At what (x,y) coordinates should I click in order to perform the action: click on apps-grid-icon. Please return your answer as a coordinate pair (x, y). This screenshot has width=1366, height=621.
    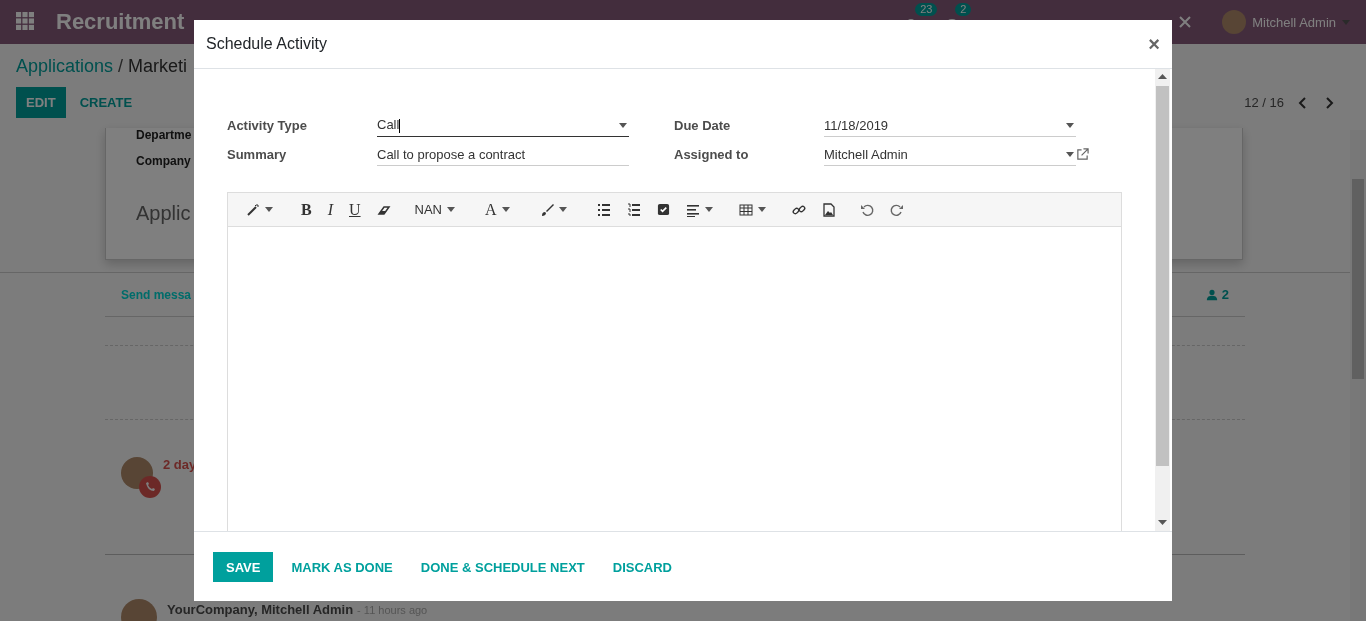
    Looking at the image, I should click on (25, 20).